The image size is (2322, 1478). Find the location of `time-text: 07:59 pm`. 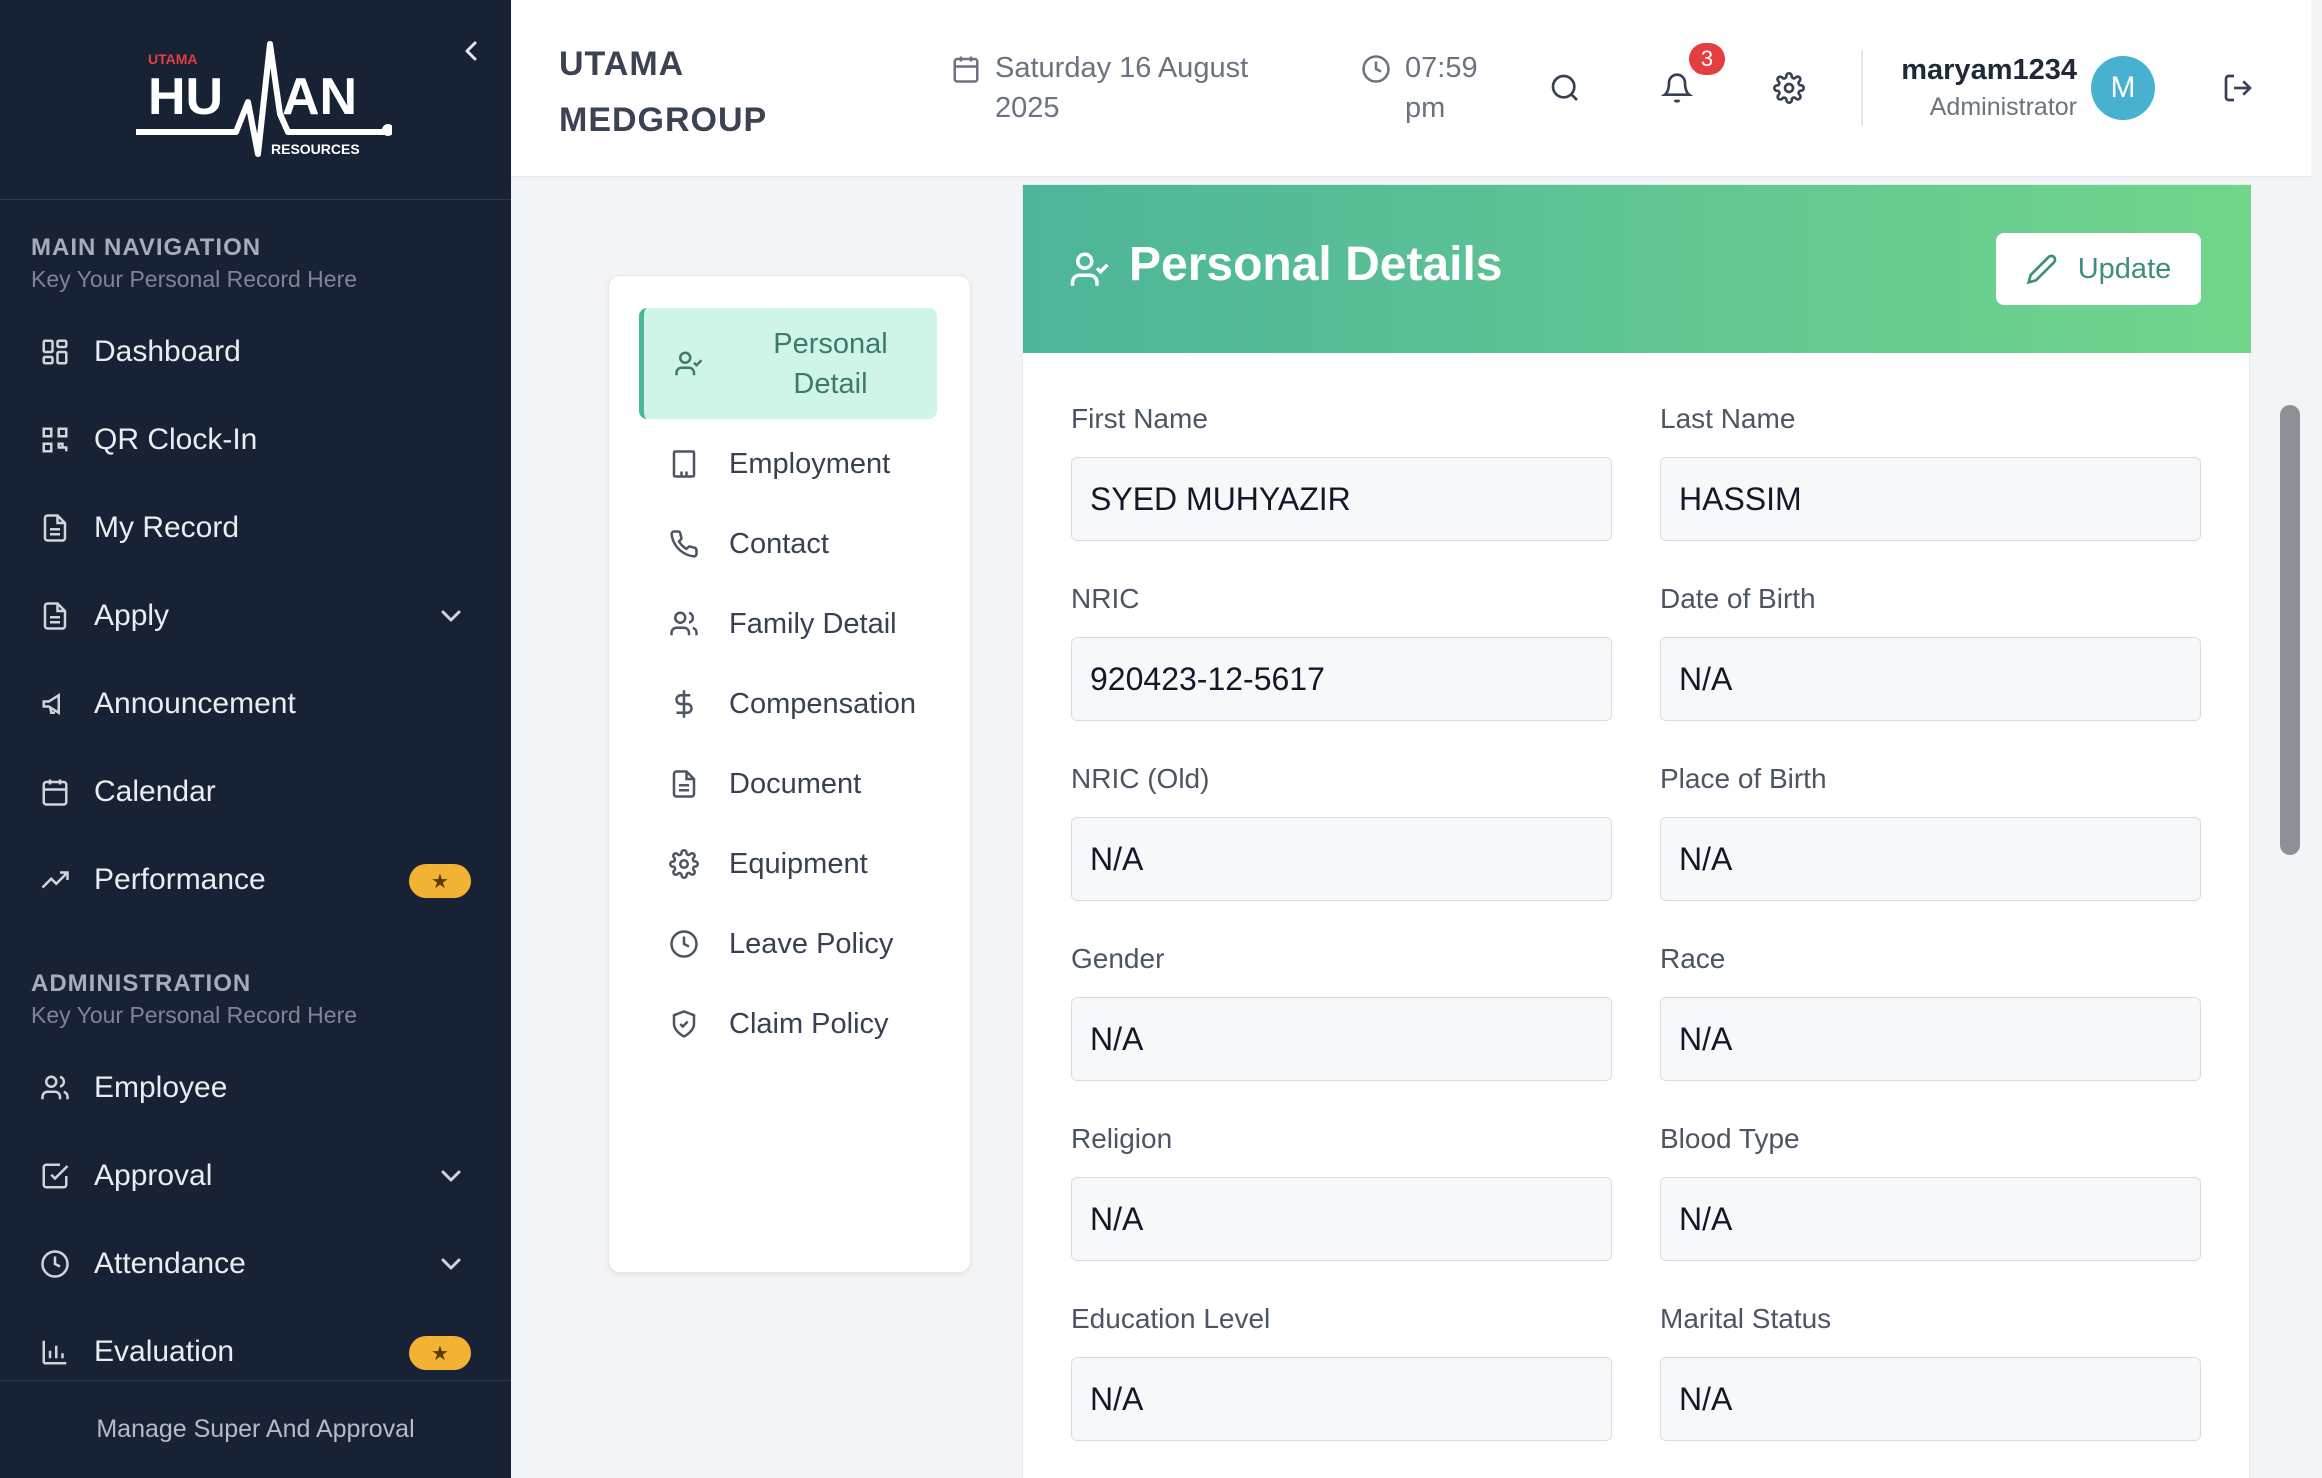

time-text: 07:59 pm is located at coordinates (1441, 88).